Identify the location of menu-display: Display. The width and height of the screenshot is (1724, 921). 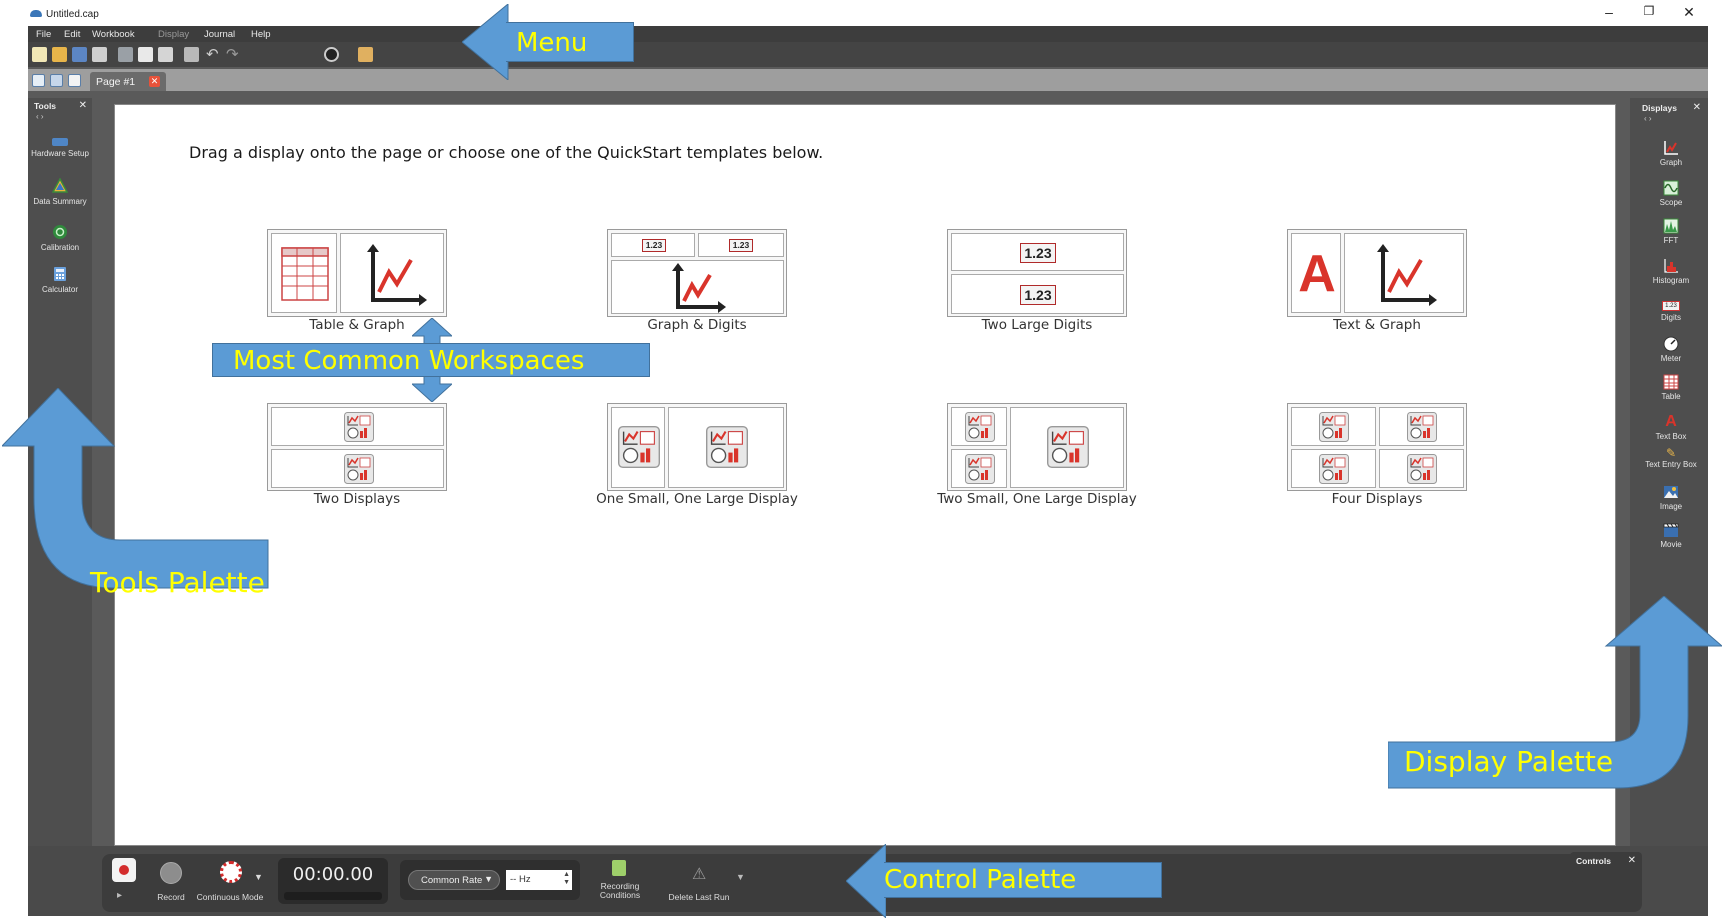
(173, 34).